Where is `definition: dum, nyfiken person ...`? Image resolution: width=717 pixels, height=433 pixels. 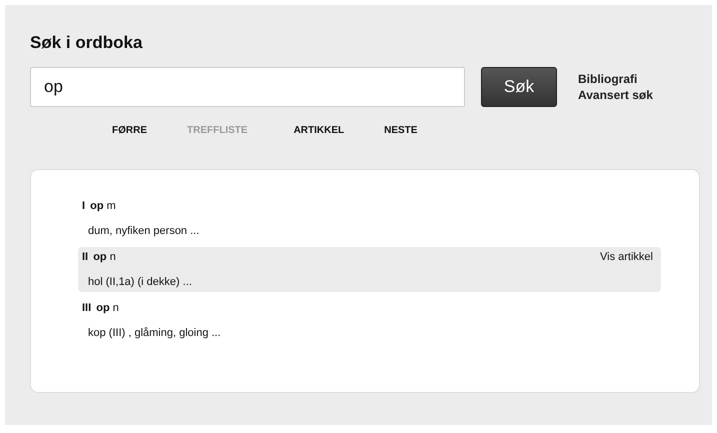
definition: dum, nyfiken person ... is located at coordinates (143, 231).